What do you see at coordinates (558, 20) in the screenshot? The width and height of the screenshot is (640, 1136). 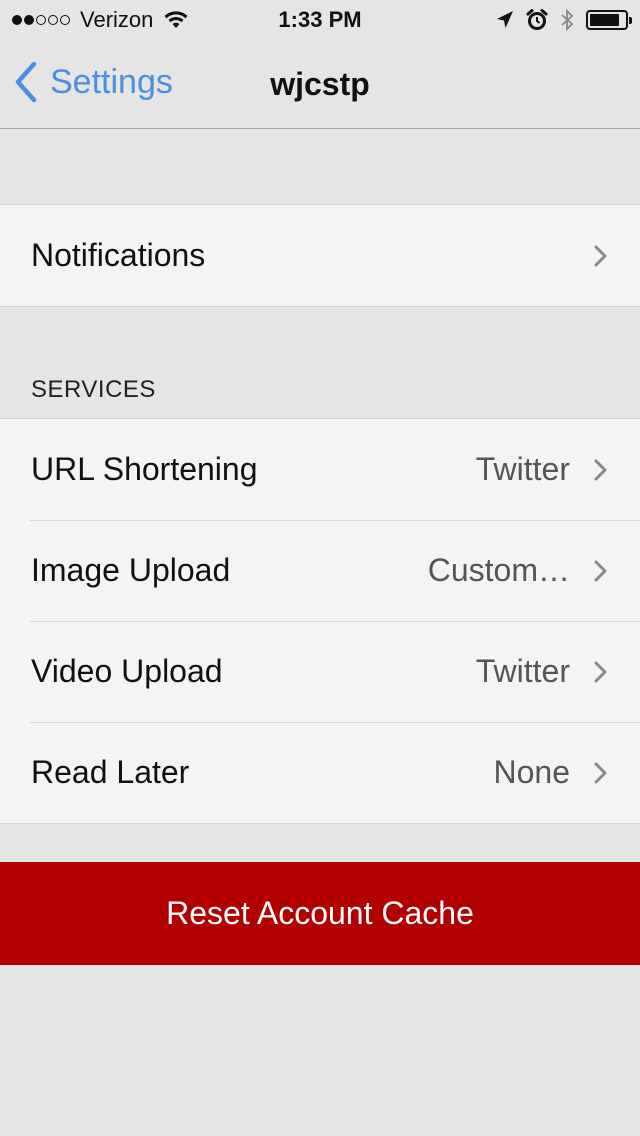 I see `status-right` at bounding box center [558, 20].